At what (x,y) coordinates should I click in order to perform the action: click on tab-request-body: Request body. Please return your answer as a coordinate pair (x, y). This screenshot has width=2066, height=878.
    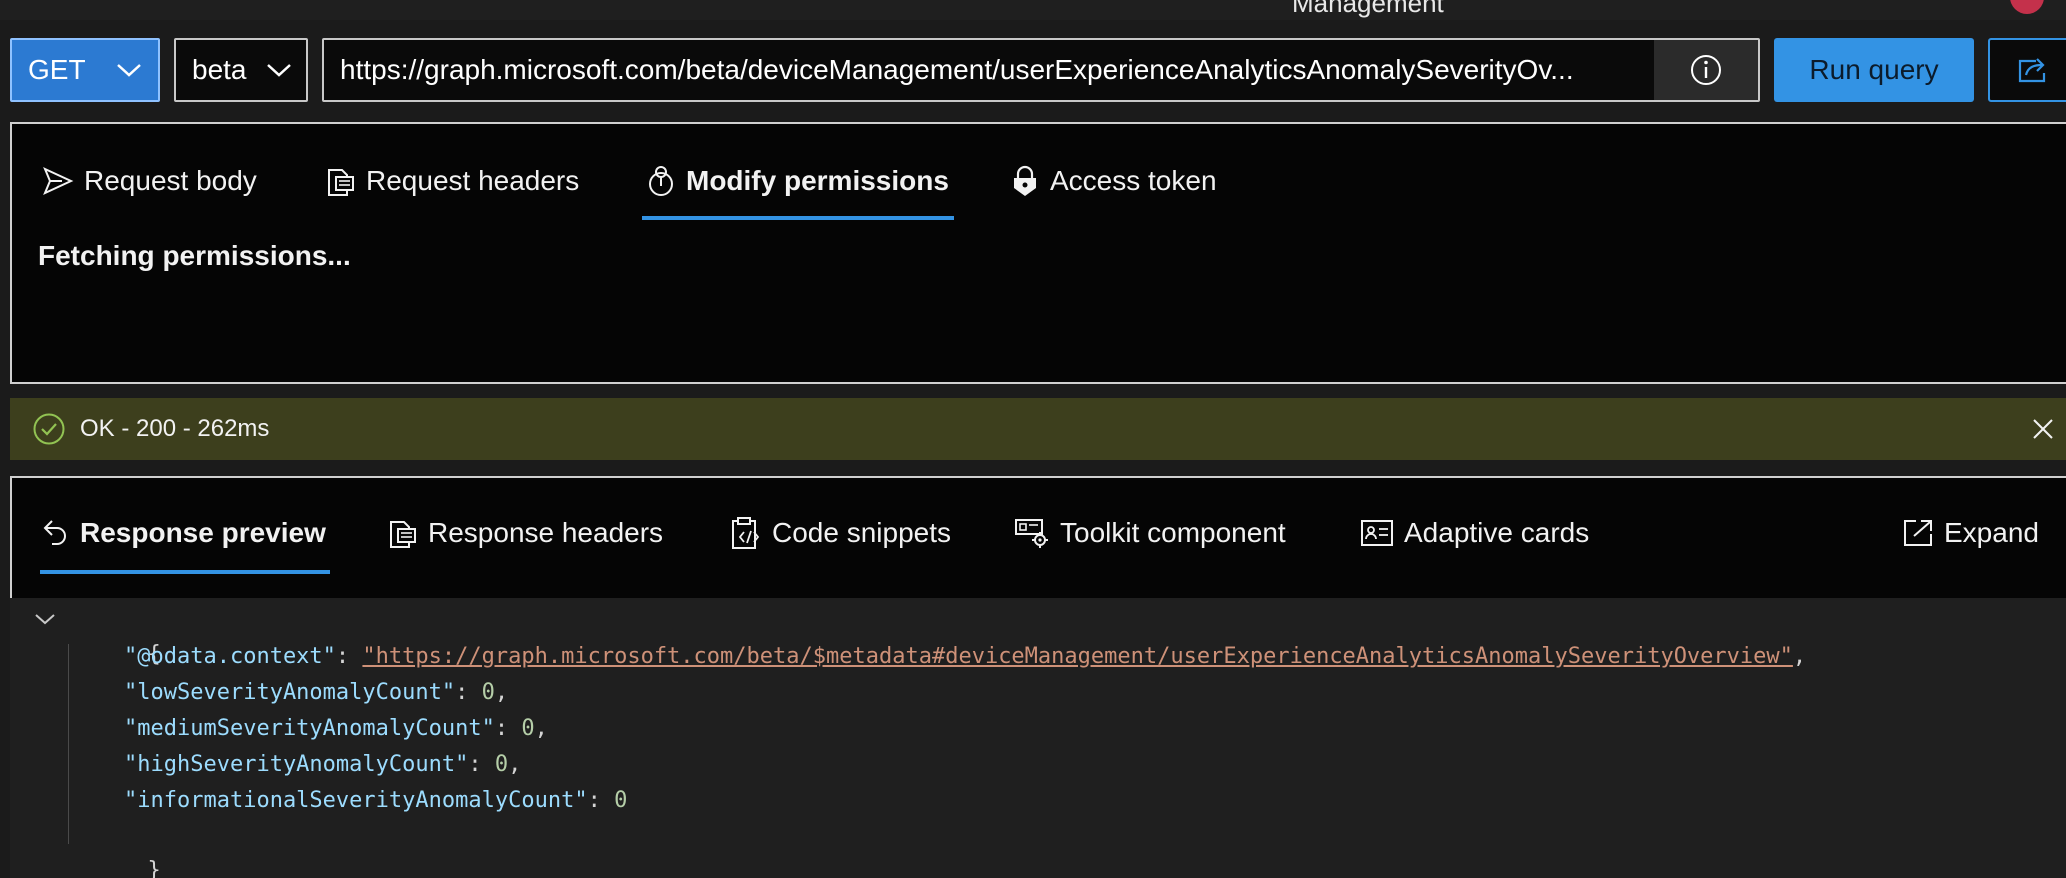
    Looking at the image, I should click on (149, 181).